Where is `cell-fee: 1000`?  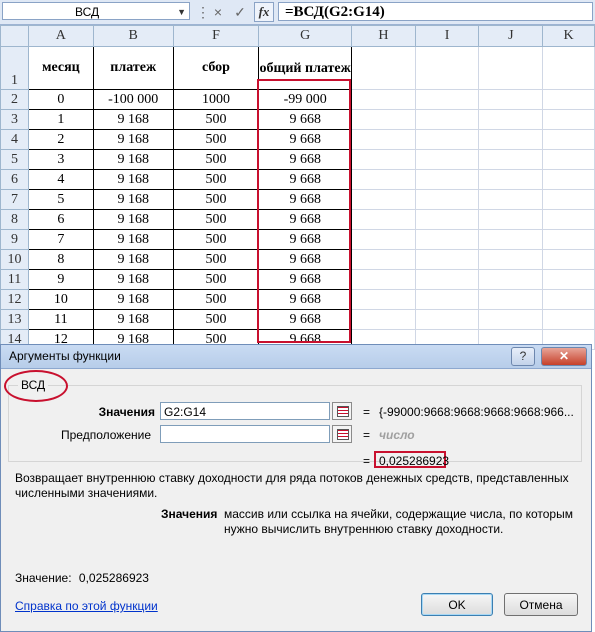 cell-fee: 1000 is located at coordinates (216, 99).